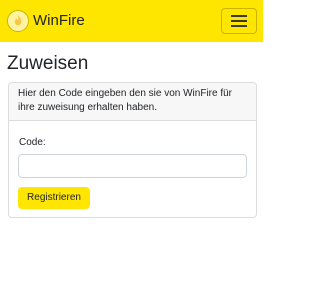 The image size is (320, 300). Describe the element at coordinates (48, 63) in the screenshot. I see `page-title: Zuweisen` at that location.